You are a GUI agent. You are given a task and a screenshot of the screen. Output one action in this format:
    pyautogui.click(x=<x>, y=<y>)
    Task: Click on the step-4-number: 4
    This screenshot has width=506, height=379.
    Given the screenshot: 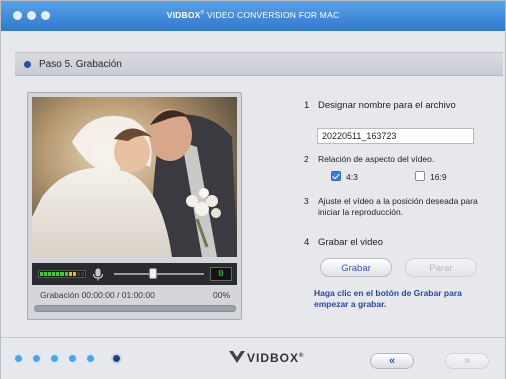 What is the action you would take?
    pyautogui.click(x=307, y=242)
    